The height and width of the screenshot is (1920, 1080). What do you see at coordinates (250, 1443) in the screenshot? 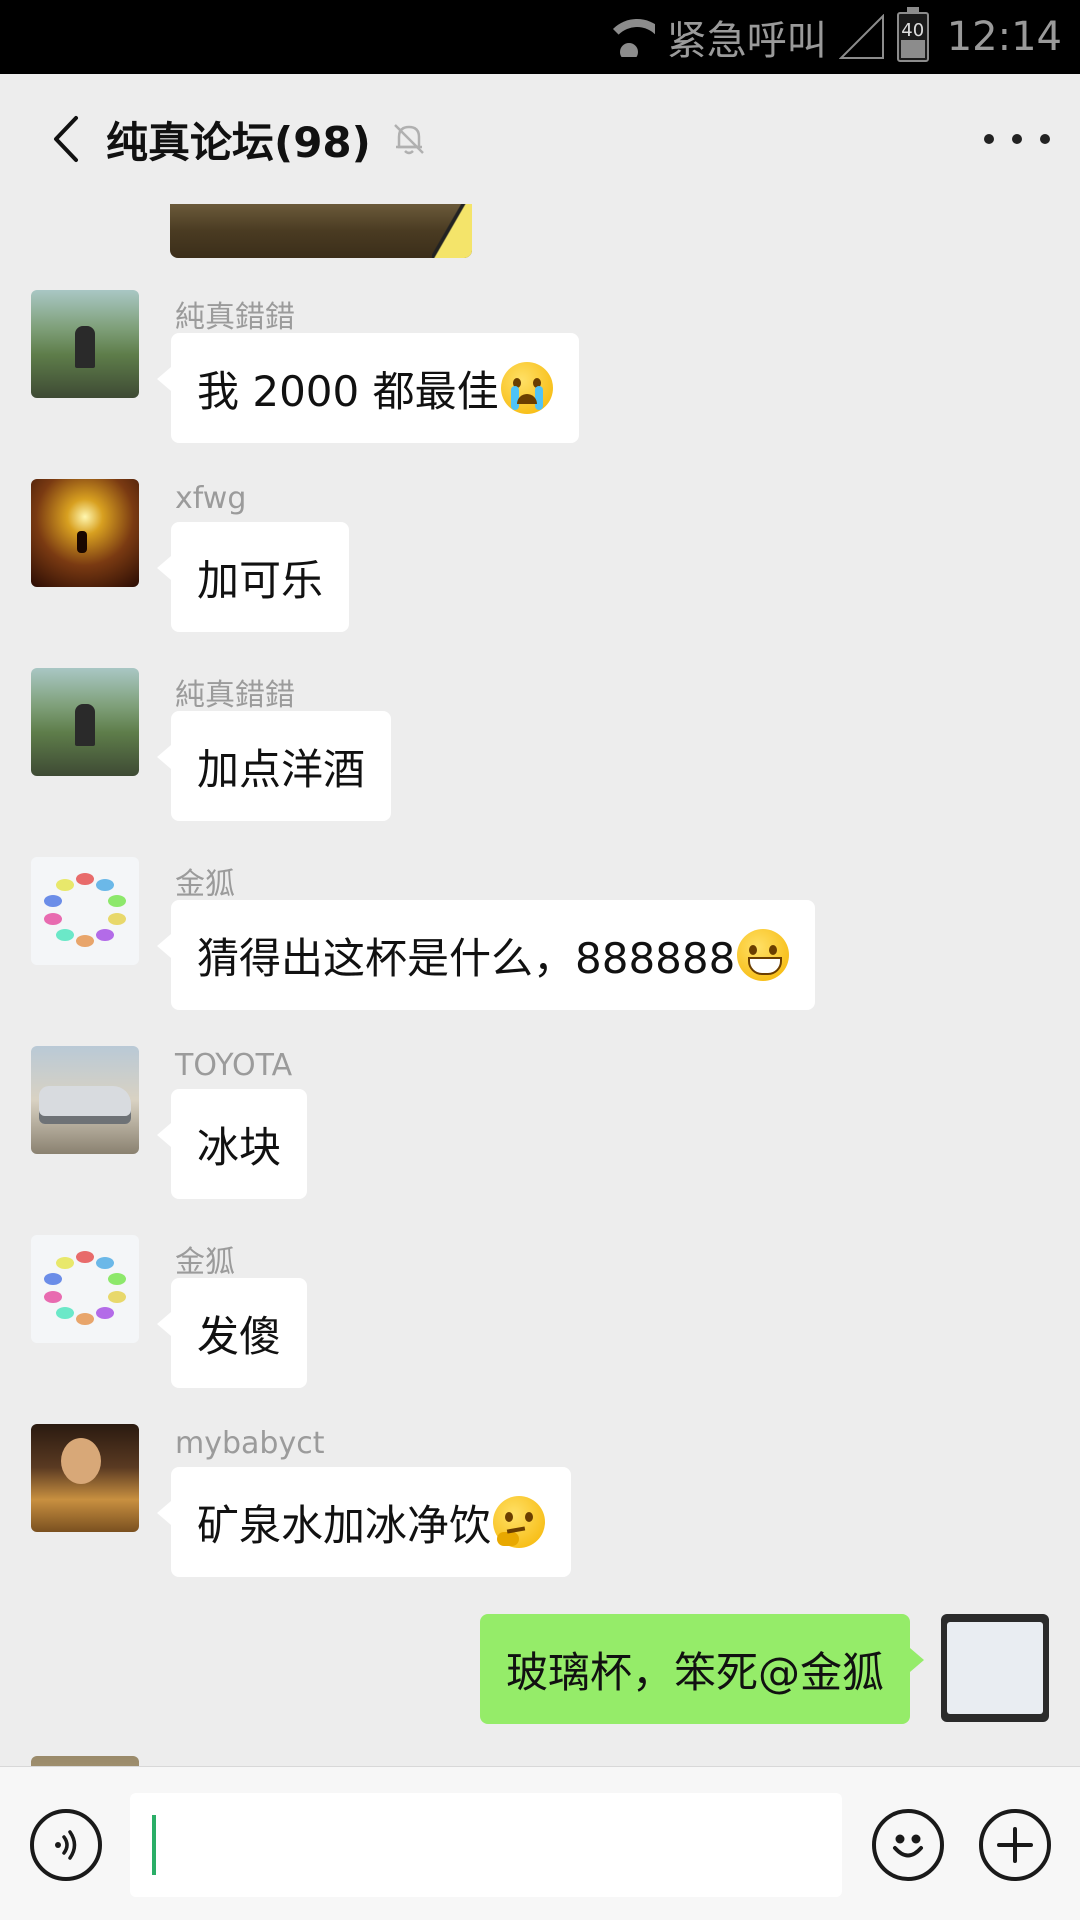
I see `sender-name: mybabyct` at bounding box center [250, 1443].